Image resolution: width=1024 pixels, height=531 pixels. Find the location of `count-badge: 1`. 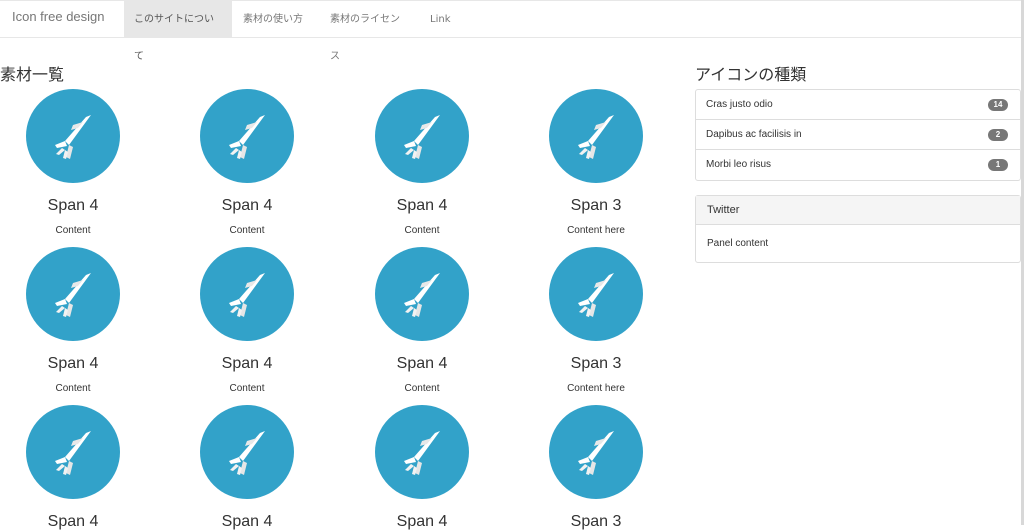

count-badge: 1 is located at coordinates (998, 165).